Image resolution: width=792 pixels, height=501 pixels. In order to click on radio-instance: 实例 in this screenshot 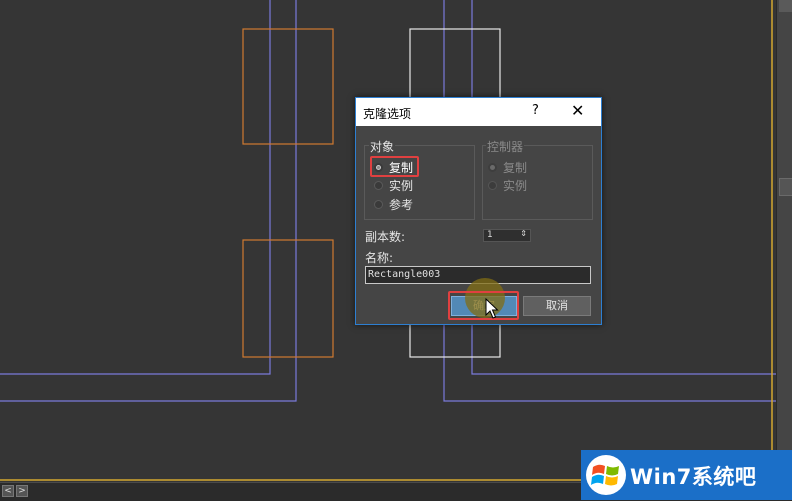, I will do `click(393, 185)`.